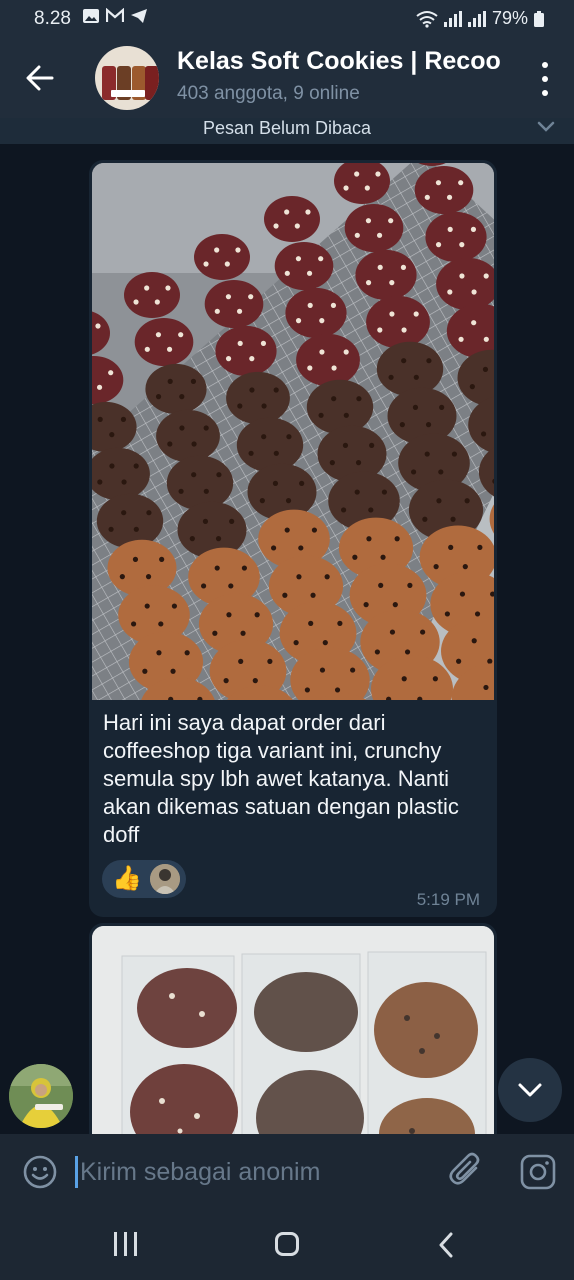  What do you see at coordinates (127, 78) in the screenshot?
I see `group-avatar` at bounding box center [127, 78].